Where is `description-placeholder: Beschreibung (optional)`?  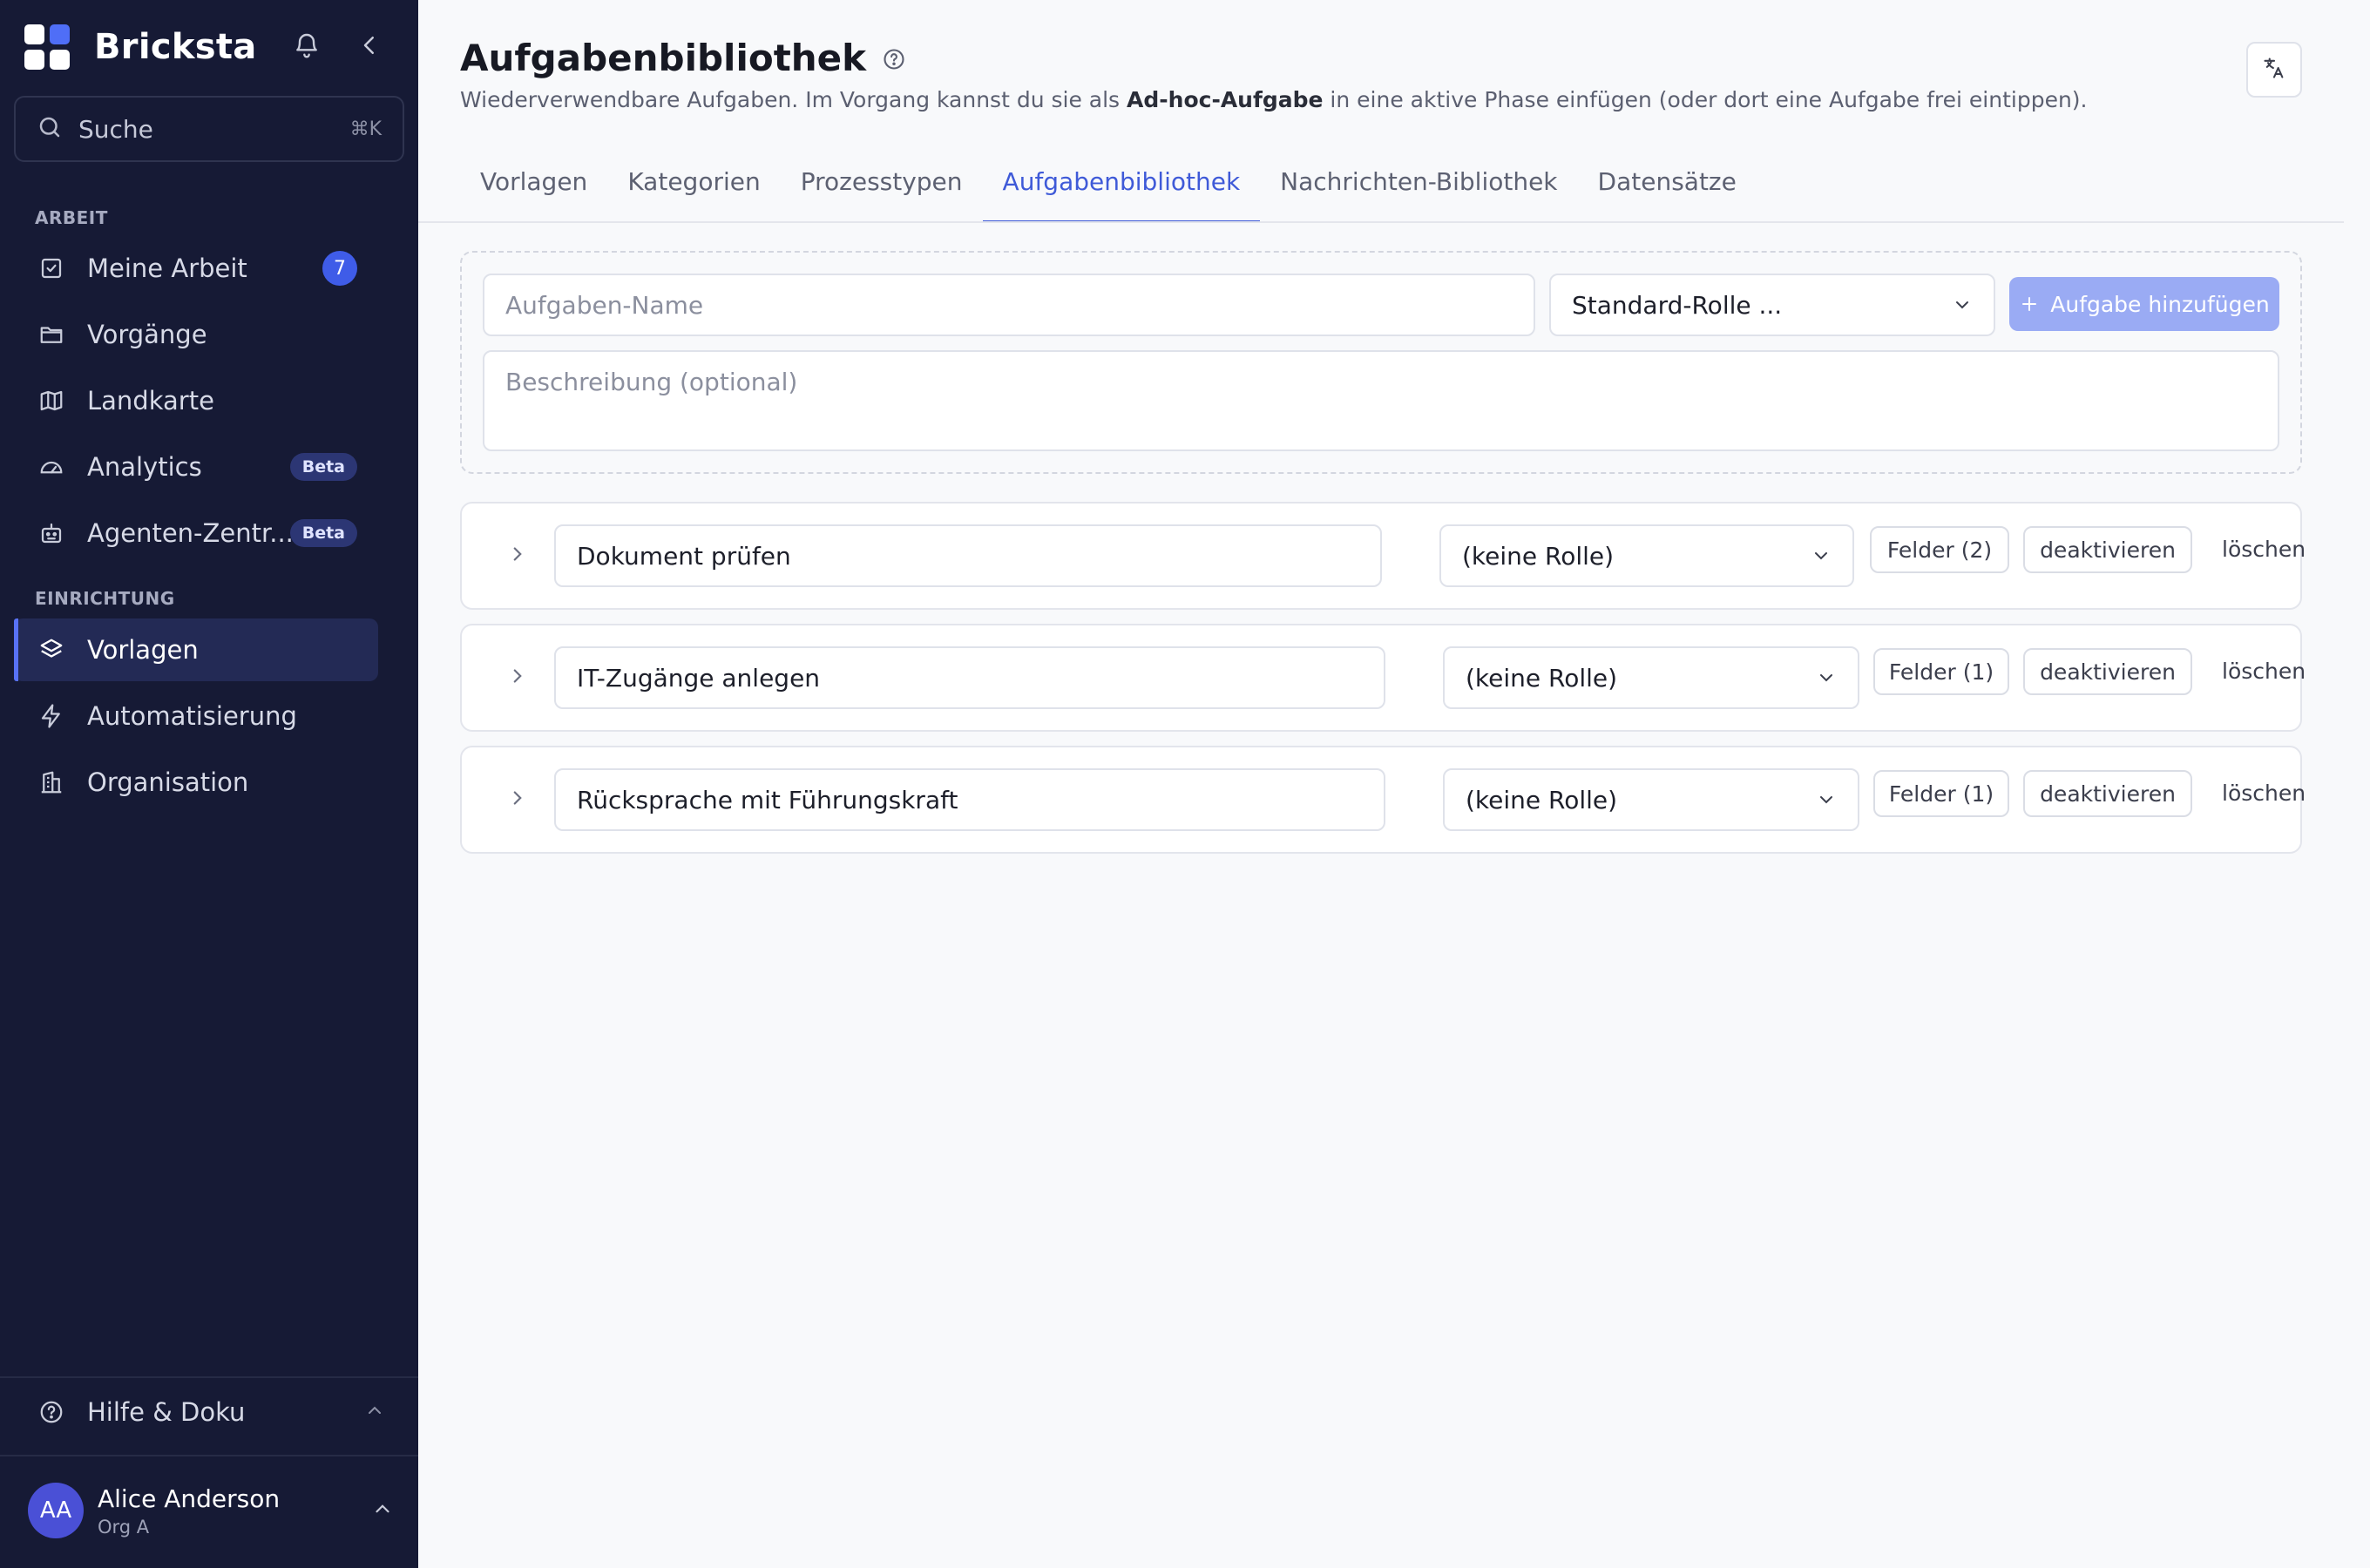 description-placeholder: Beschreibung (optional) is located at coordinates (651, 382).